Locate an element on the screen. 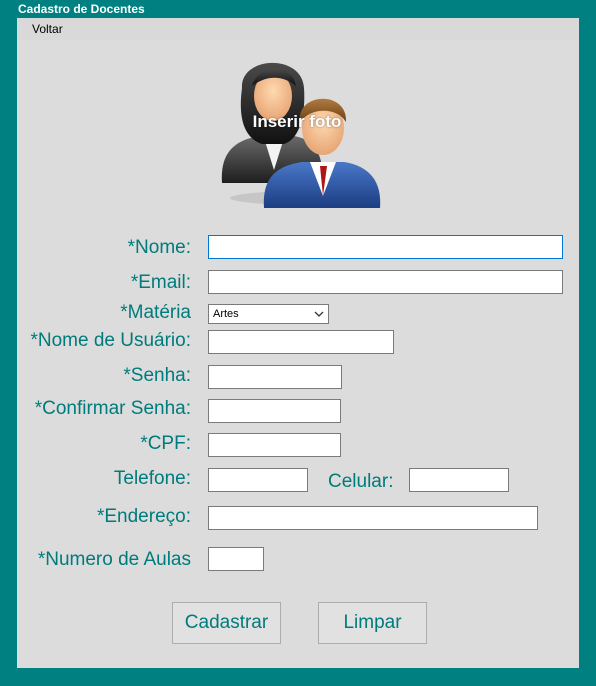  window-title: Cadastro de Docentes is located at coordinates (81, 9).